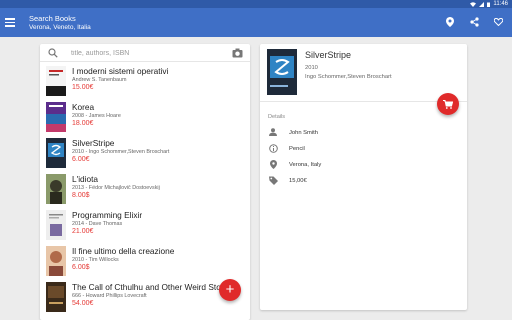  What do you see at coordinates (498, 22) in the screenshot?
I see `heart-icon` at bounding box center [498, 22].